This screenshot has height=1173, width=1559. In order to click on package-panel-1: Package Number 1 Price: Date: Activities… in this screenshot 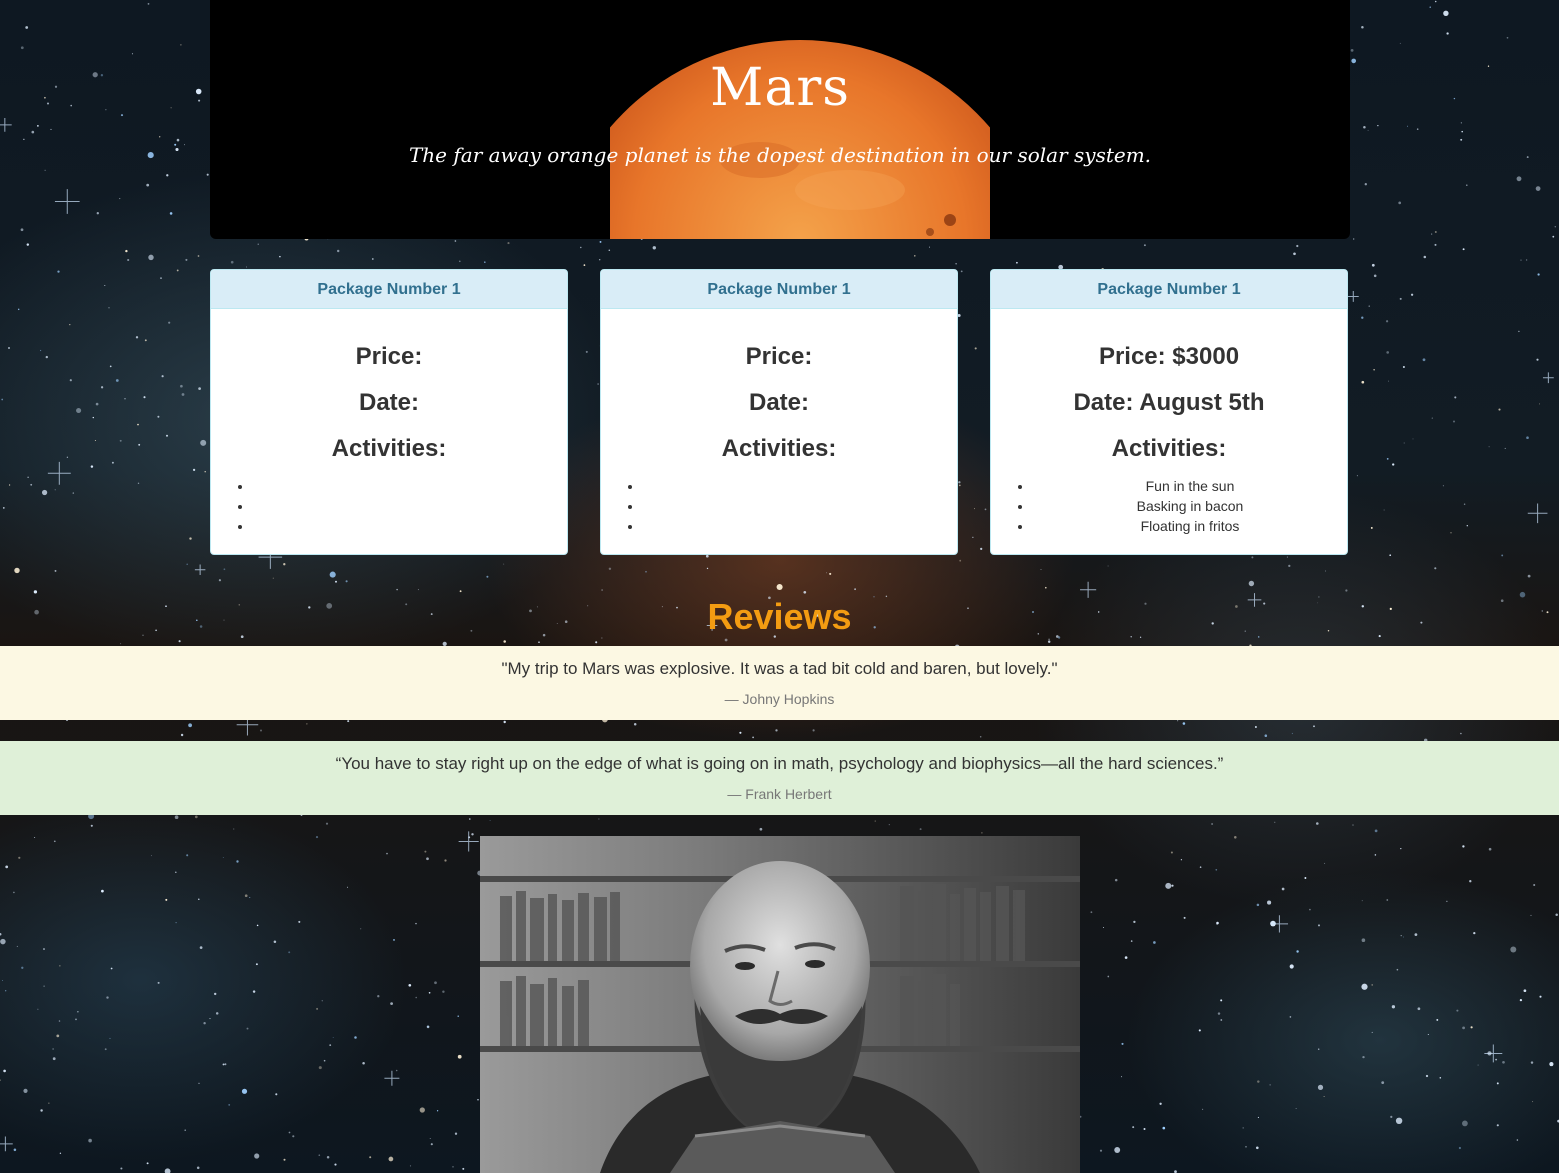, I will do `click(389, 412)`.